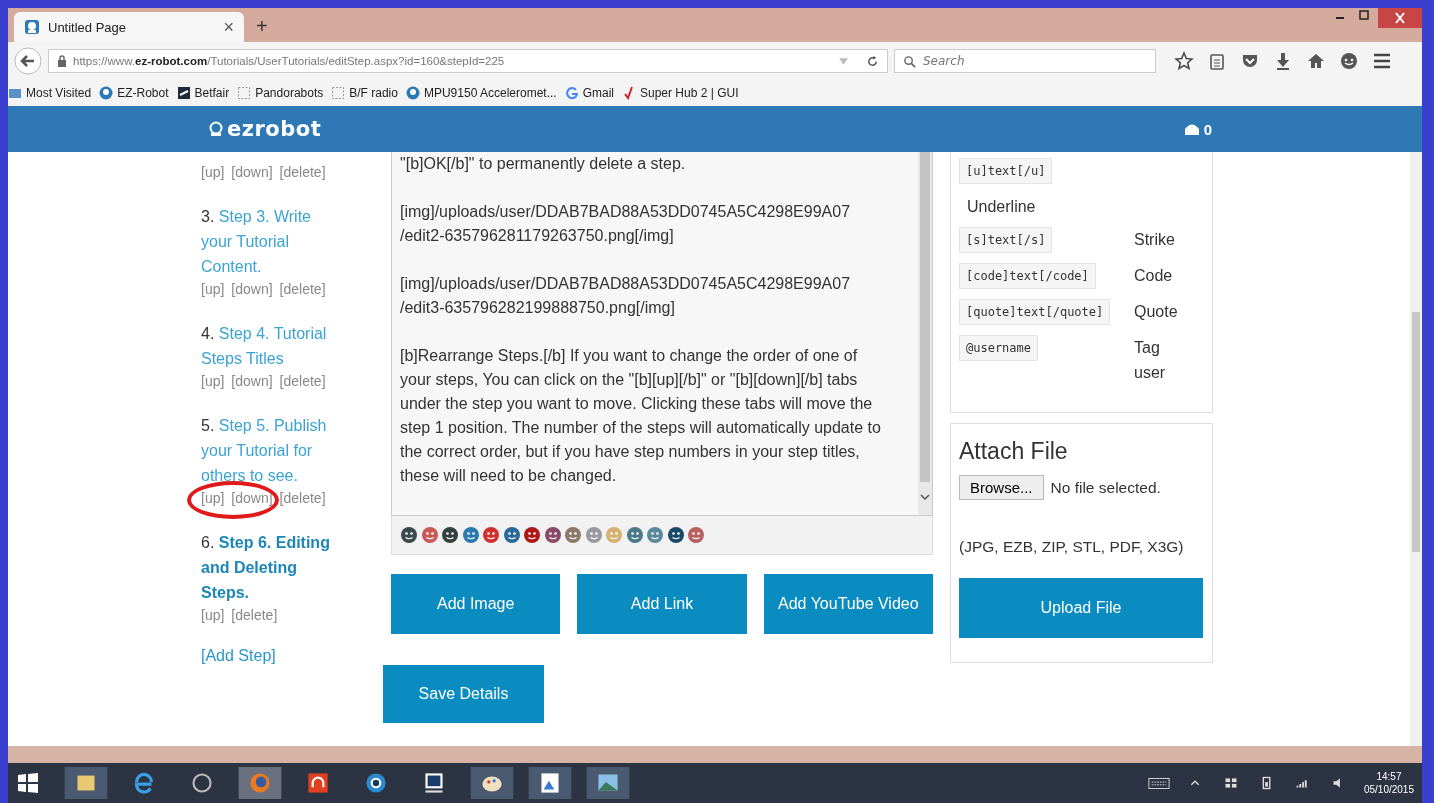  Describe the element at coordinates (267, 346) in the screenshot. I see `step-link: 4. Step 4. Tutorial Steps Titles` at that location.